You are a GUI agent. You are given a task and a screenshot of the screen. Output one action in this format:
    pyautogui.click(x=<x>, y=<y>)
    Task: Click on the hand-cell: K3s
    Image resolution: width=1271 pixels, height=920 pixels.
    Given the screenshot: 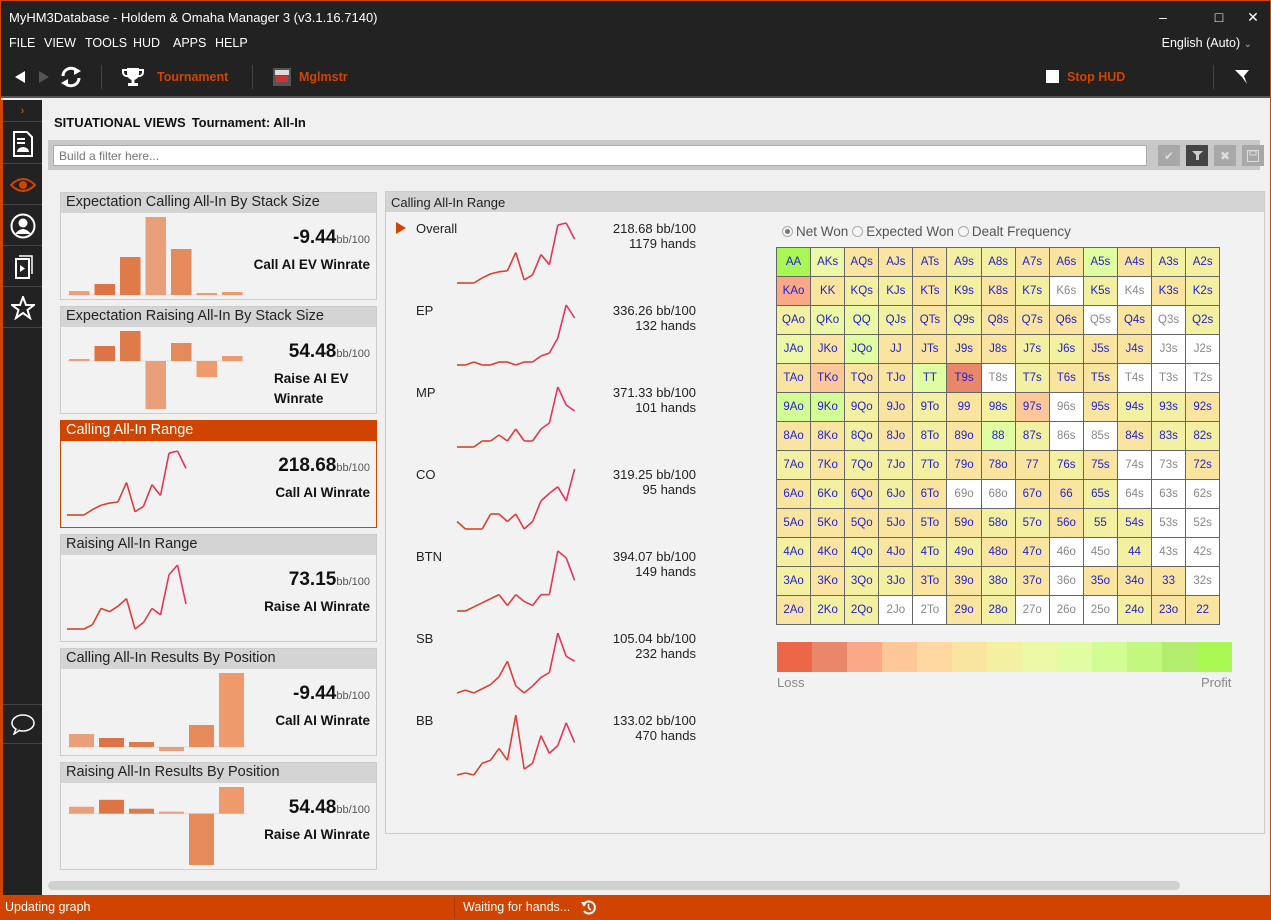 What is the action you would take?
    pyautogui.click(x=1169, y=291)
    